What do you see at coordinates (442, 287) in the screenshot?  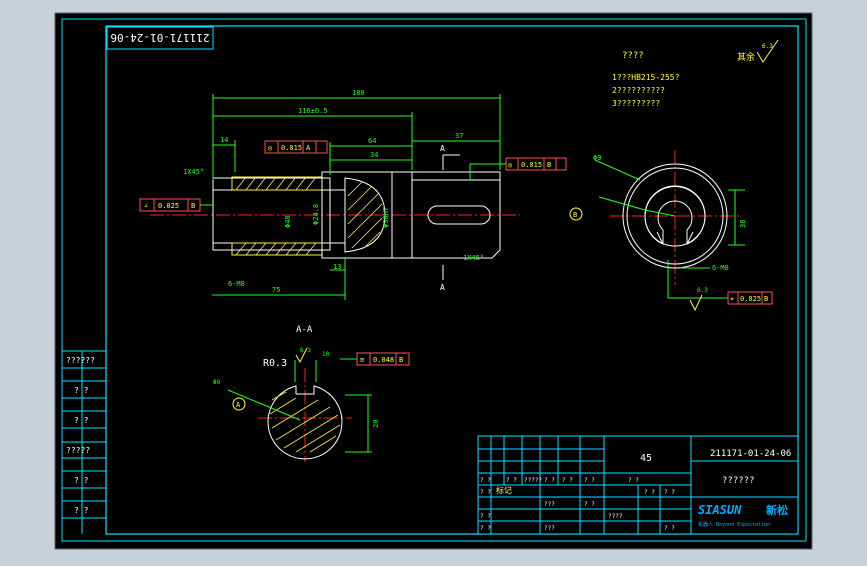 I see `section-mark-bottom: A` at bounding box center [442, 287].